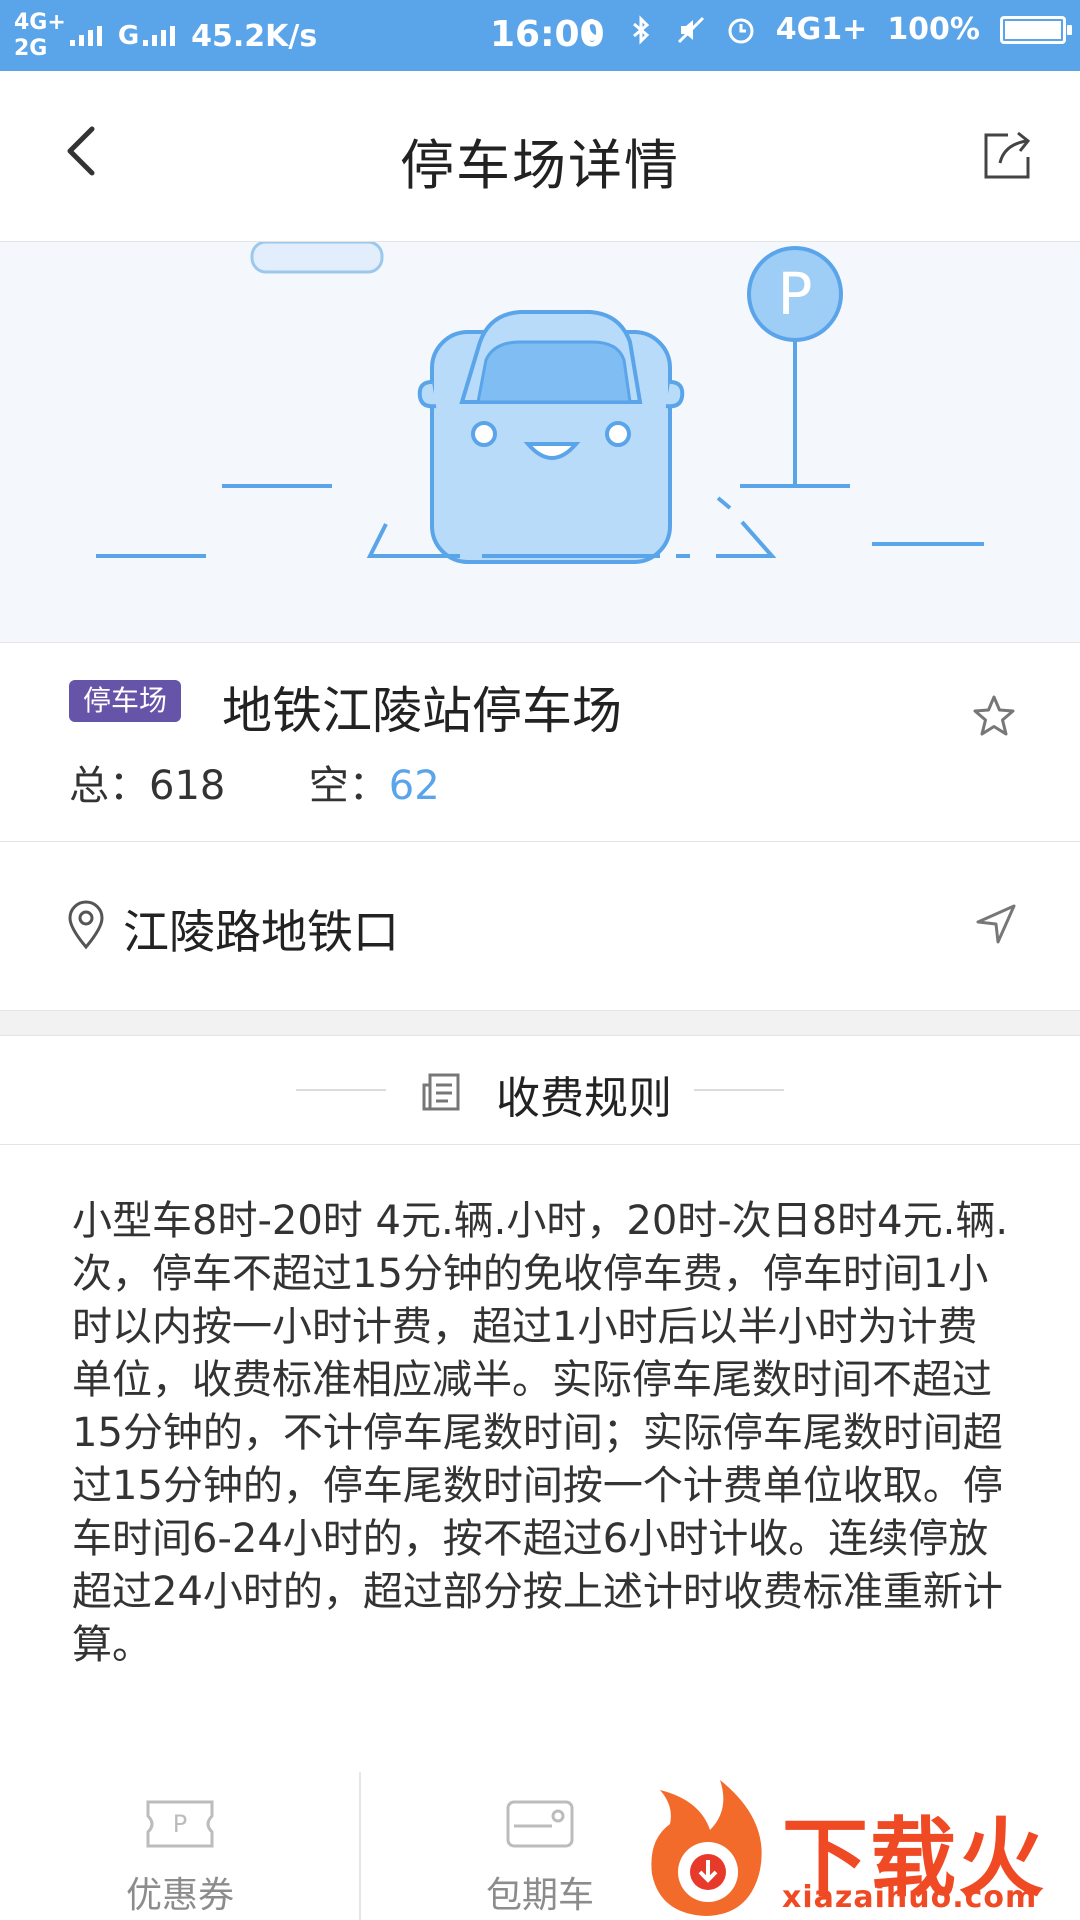 The image size is (1080, 1920). I want to click on share-icon, so click(1008, 155).